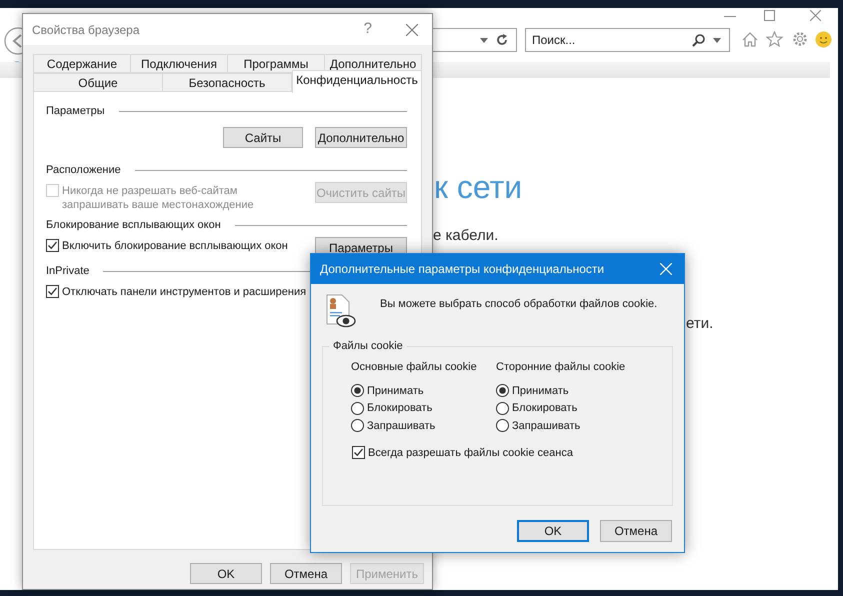 The height and width of the screenshot is (596, 843). I want to click on section-title: Расположение, so click(83, 170).